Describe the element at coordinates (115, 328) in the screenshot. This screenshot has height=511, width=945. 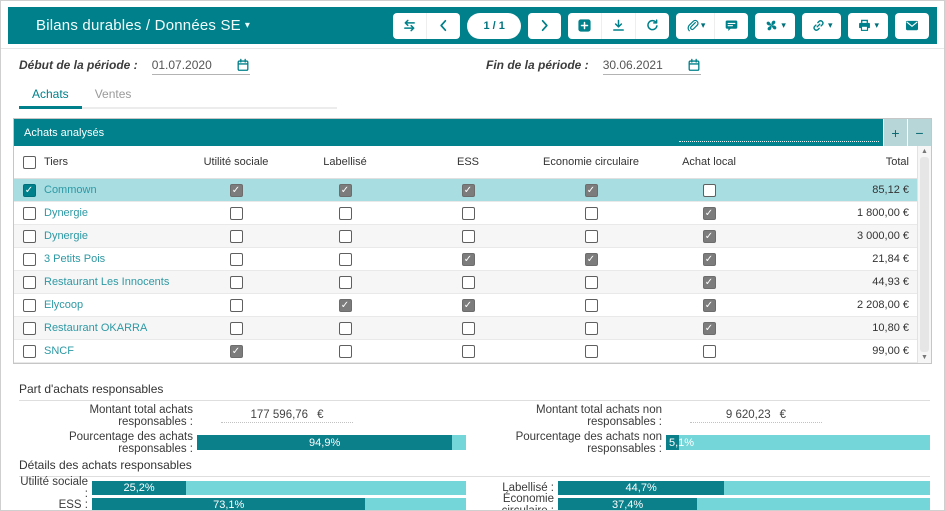
I see `tiers-link: Restaurant OKARRA` at that location.